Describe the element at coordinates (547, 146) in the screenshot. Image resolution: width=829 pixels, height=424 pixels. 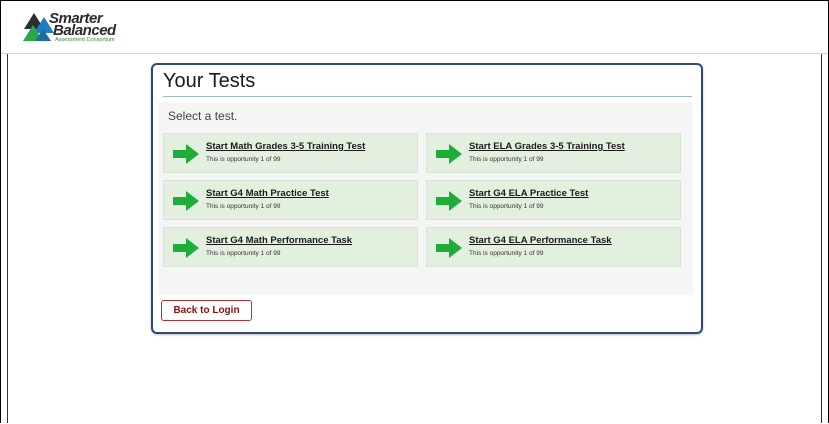
I see `test-name: Start ELA Grades 3-5 Training Test` at that location.